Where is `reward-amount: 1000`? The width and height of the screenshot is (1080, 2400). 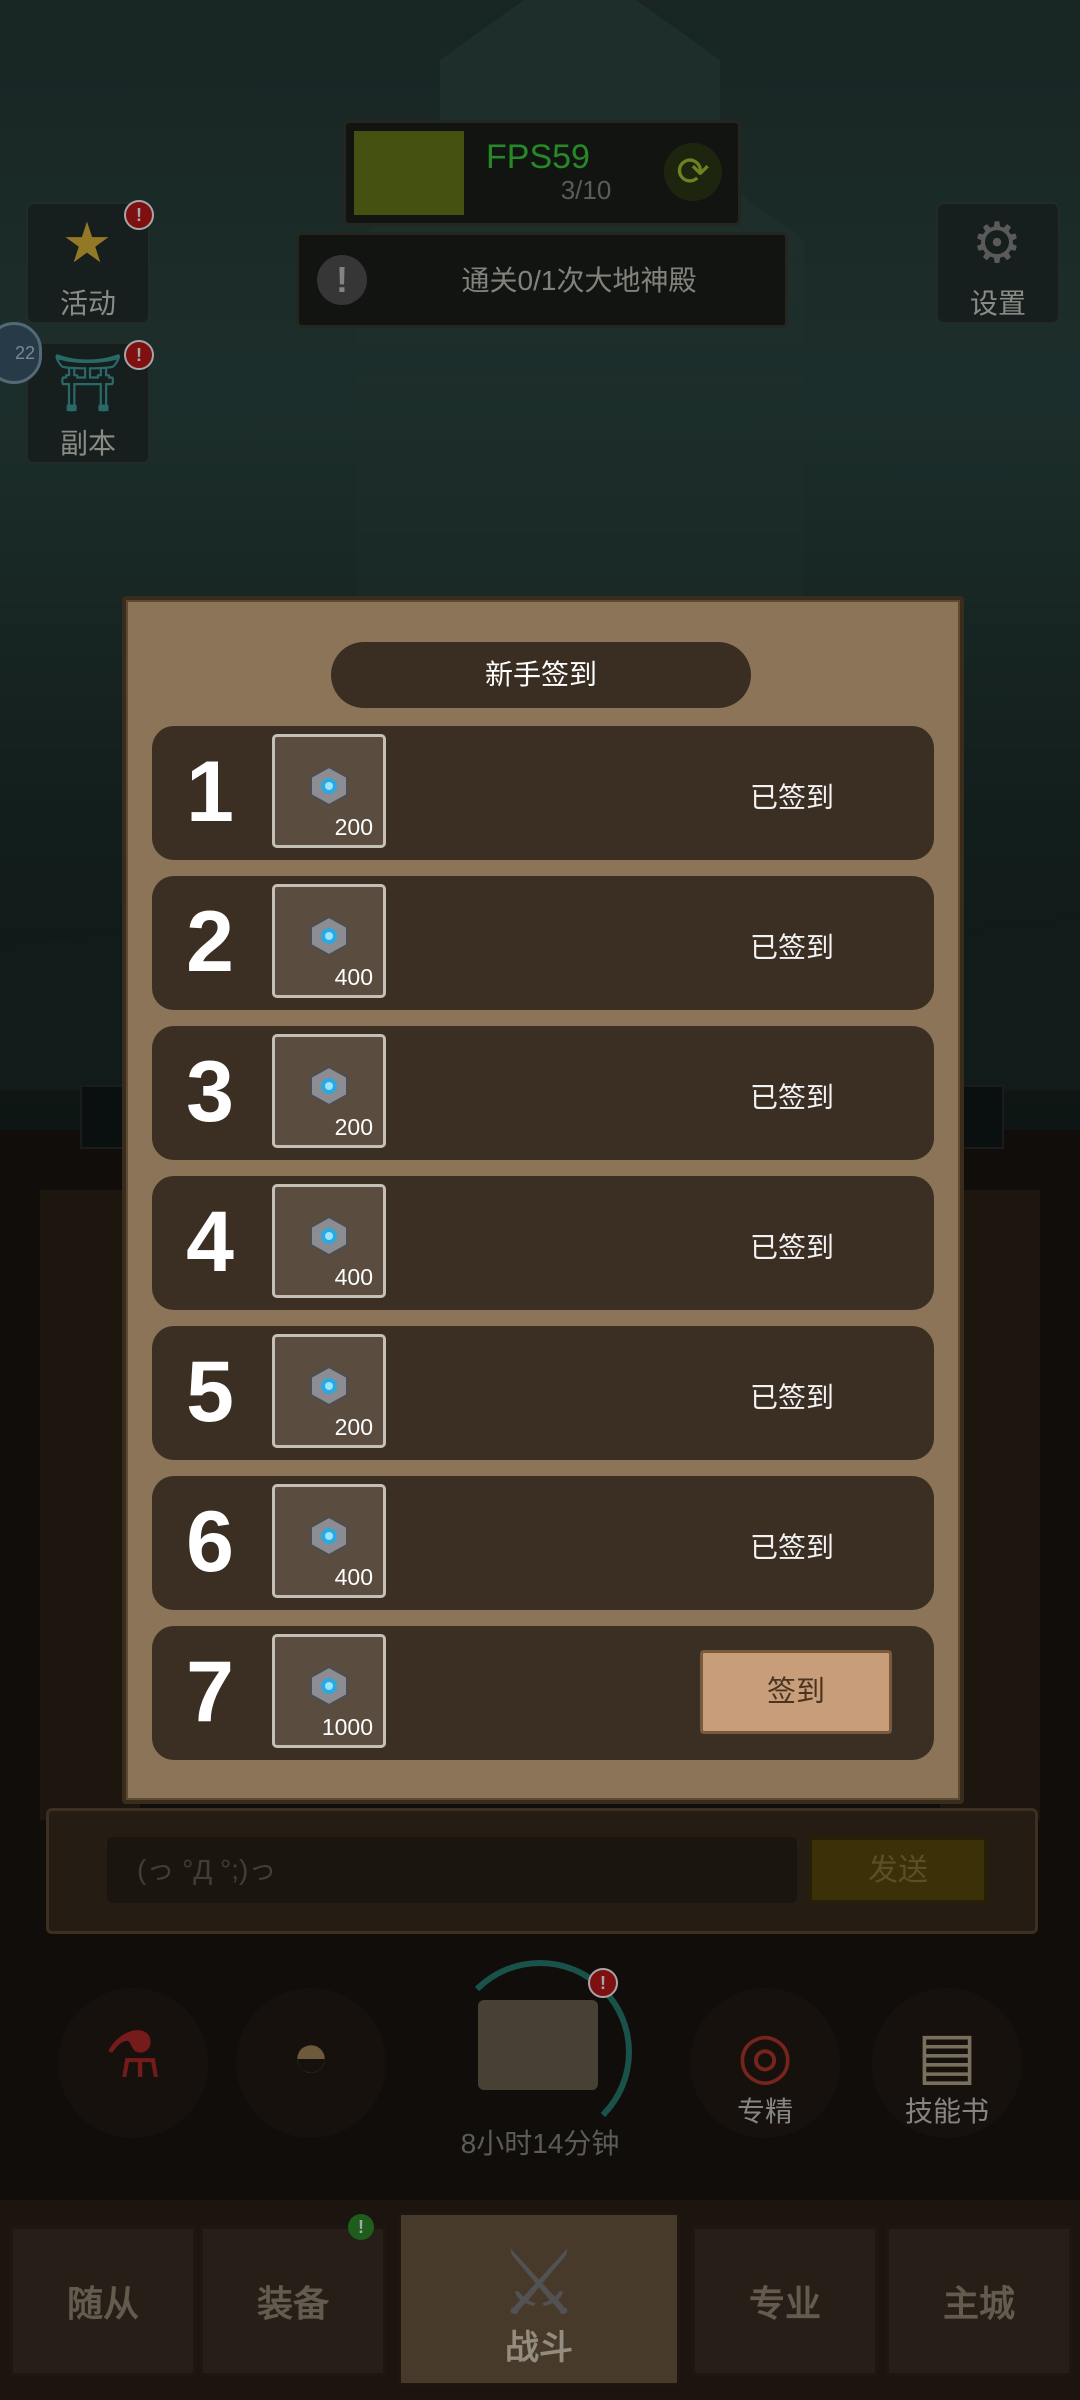
reward-amount: 1000 is located at coordinates (347, 1727).